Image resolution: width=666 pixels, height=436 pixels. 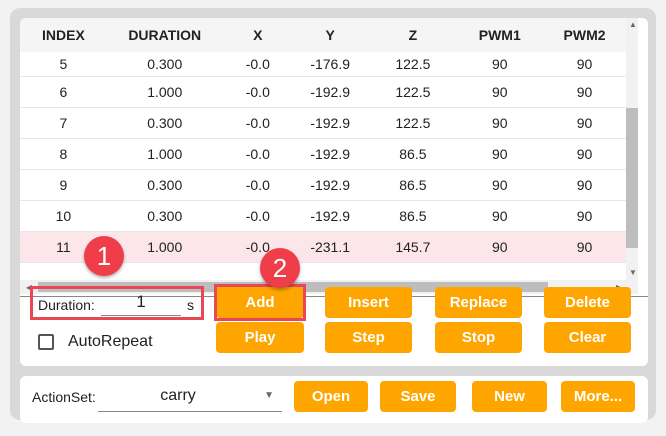 I want to click on table-row: 8 1.000 -0.0 -192.9 86.5 90 90, so click(x=324, y=154).